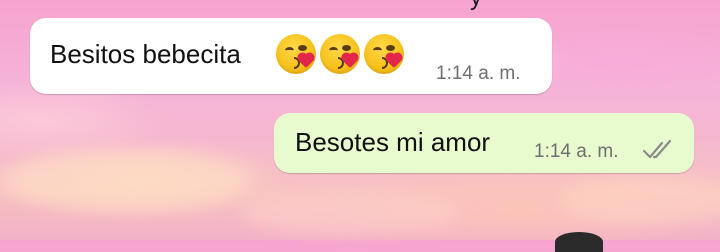 The height and width of the screenshot is (252, 720). What do you see at coordinates (393, 142) in the screenshot?
I see `message-text: Besotes mi amor` at bounding box center [393, 142].